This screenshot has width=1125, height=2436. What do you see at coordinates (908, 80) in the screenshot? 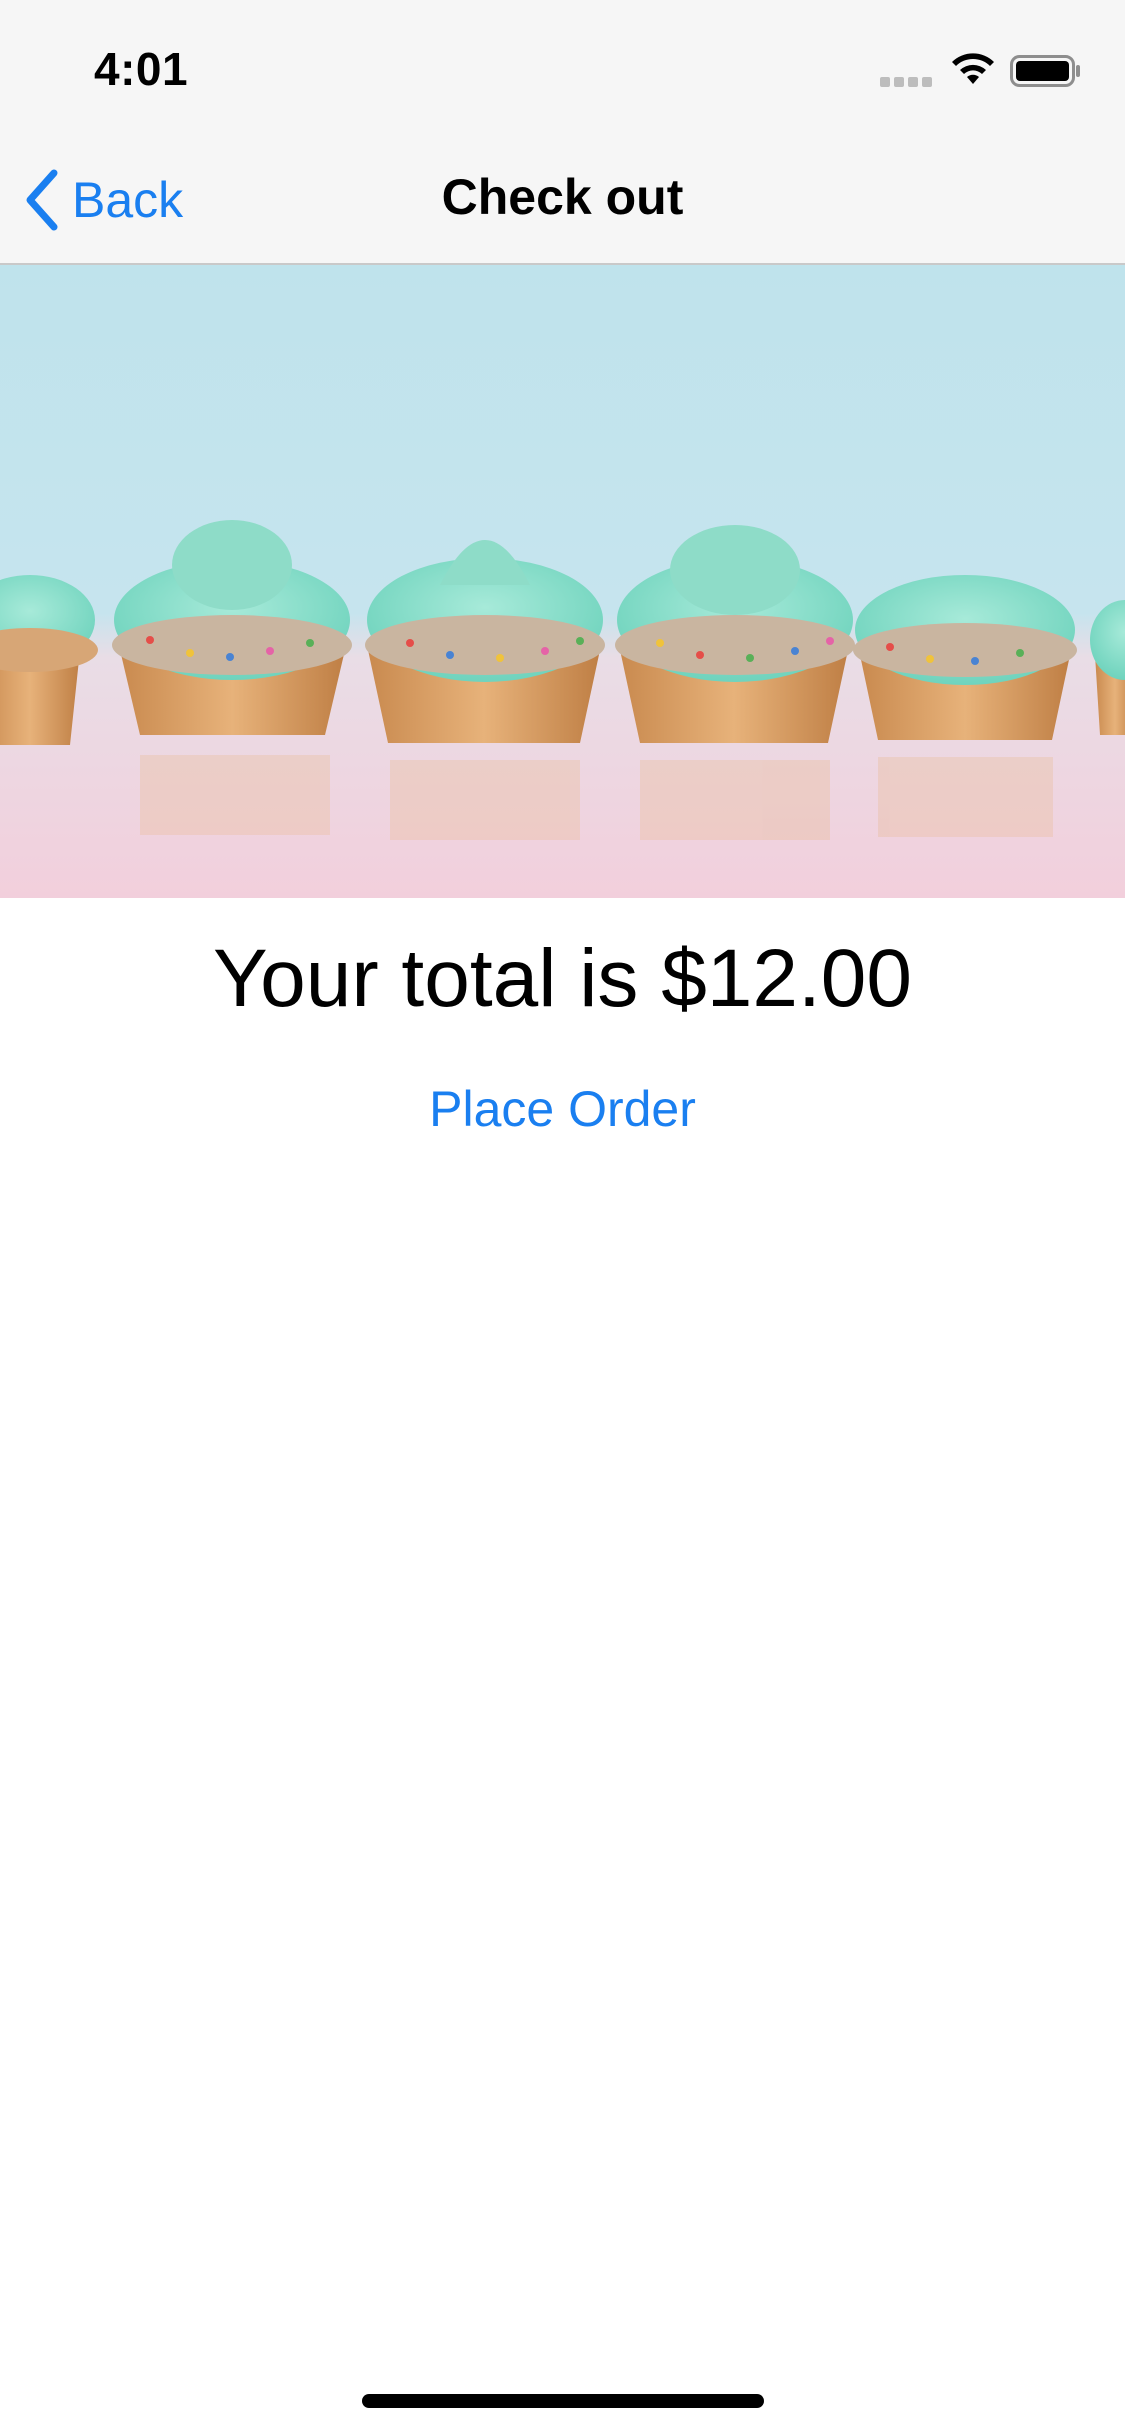
I see `cellular-signal-icon` at bounding box center [908, 80].